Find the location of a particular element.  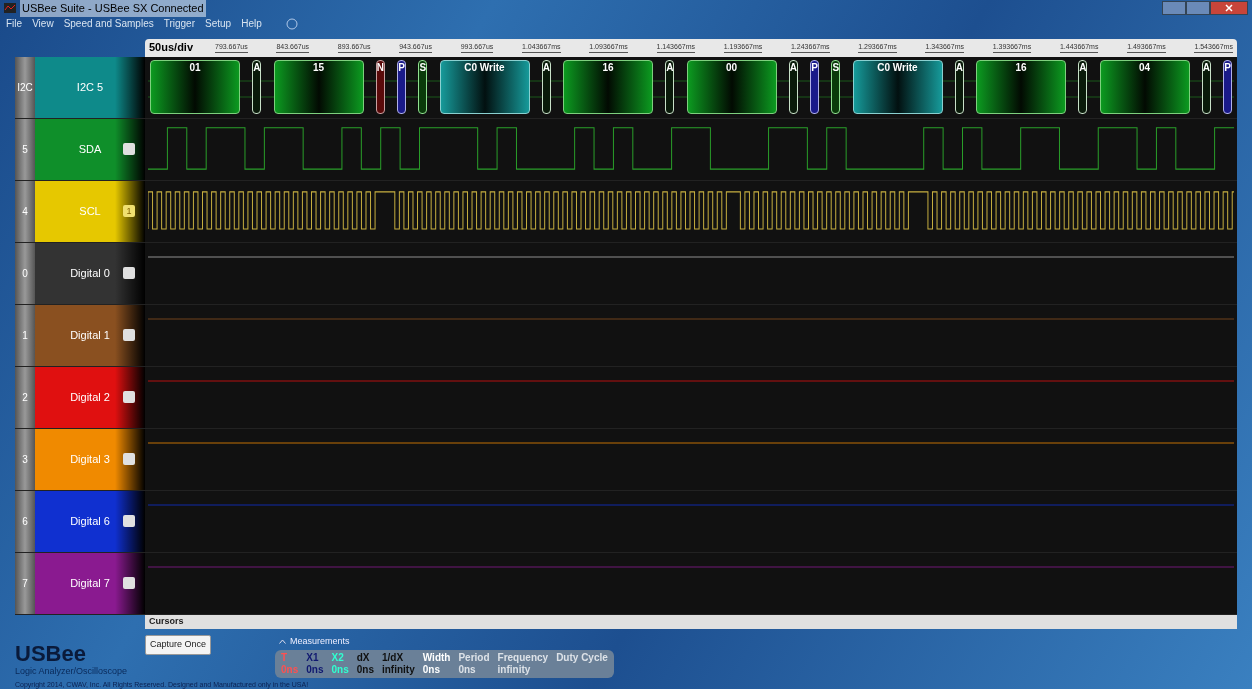

channel-label-panel: SDA is located at coordinates (90, 149).